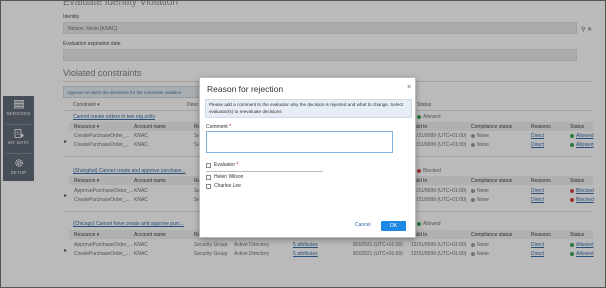  I want to click on cancel-button: Cancel, so click(363, 225).